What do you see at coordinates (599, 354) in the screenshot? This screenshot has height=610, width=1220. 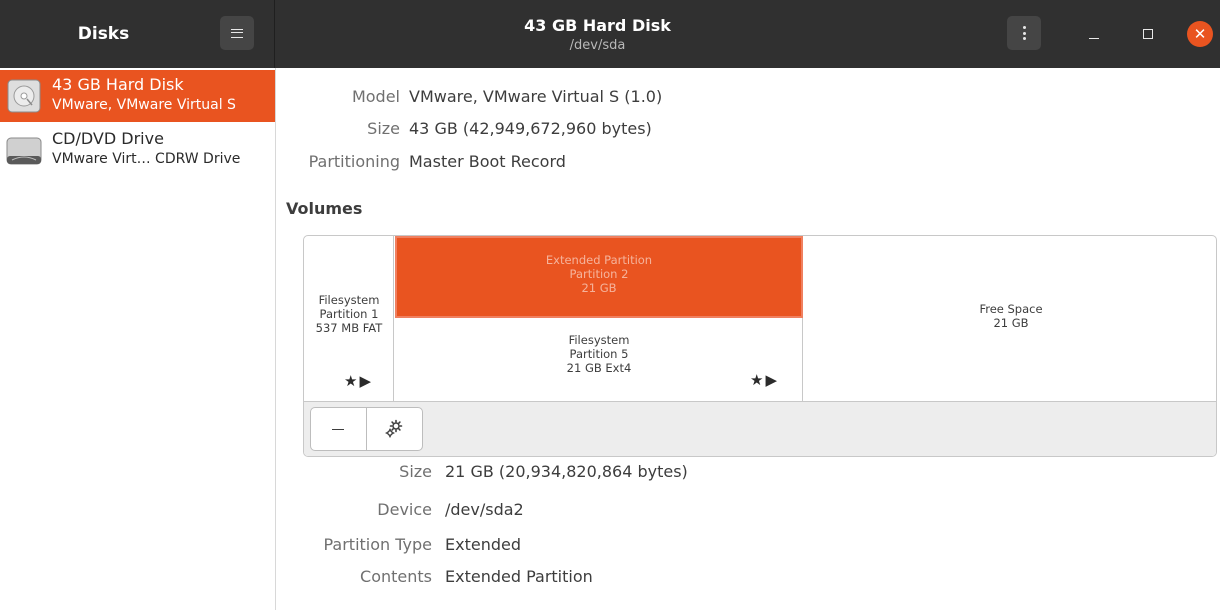 I see `volume-partition-number: Partition 5` at bounding box center [599, 354].